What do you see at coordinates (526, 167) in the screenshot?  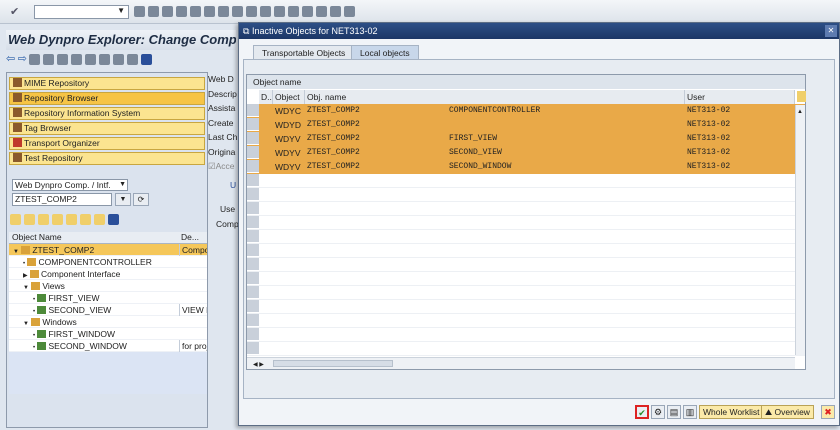 I see `table-row: WDYV ZTEST_COMP2 SECOND_WINDOW NET313-02` at bounding box center [526, 167].